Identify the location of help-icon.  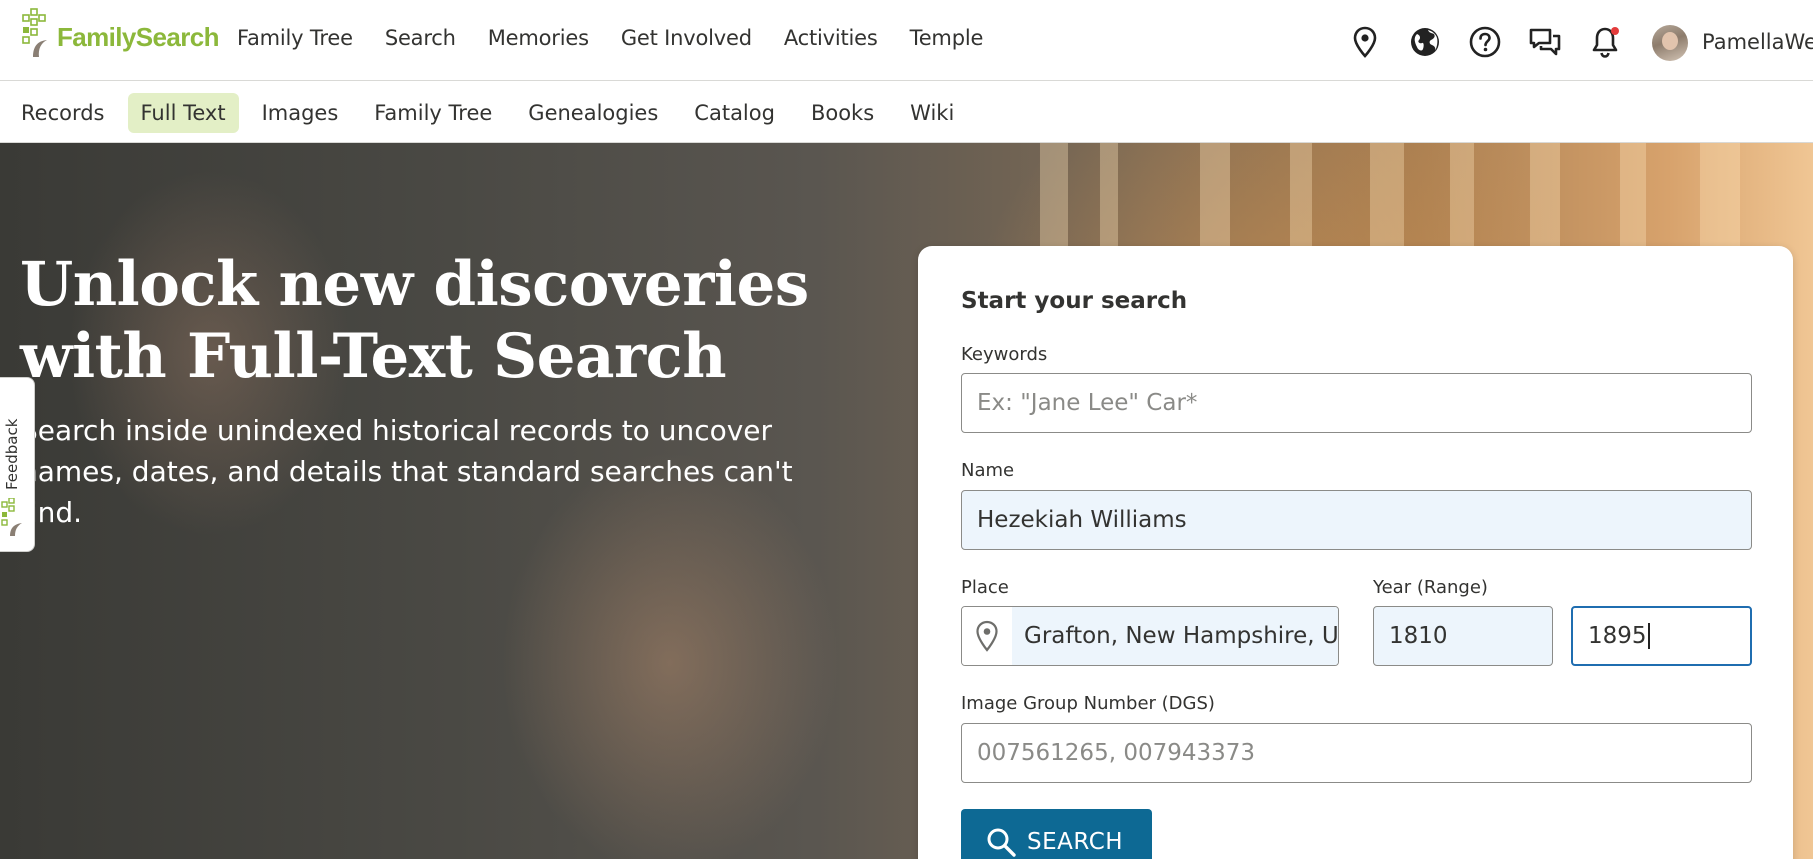
(1485, 42).